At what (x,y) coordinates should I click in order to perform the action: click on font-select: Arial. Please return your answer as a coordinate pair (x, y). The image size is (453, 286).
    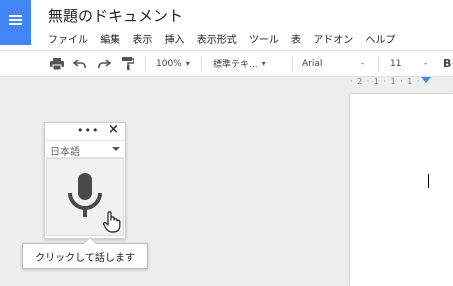
    Looking at the image, I should click on (312, 63).